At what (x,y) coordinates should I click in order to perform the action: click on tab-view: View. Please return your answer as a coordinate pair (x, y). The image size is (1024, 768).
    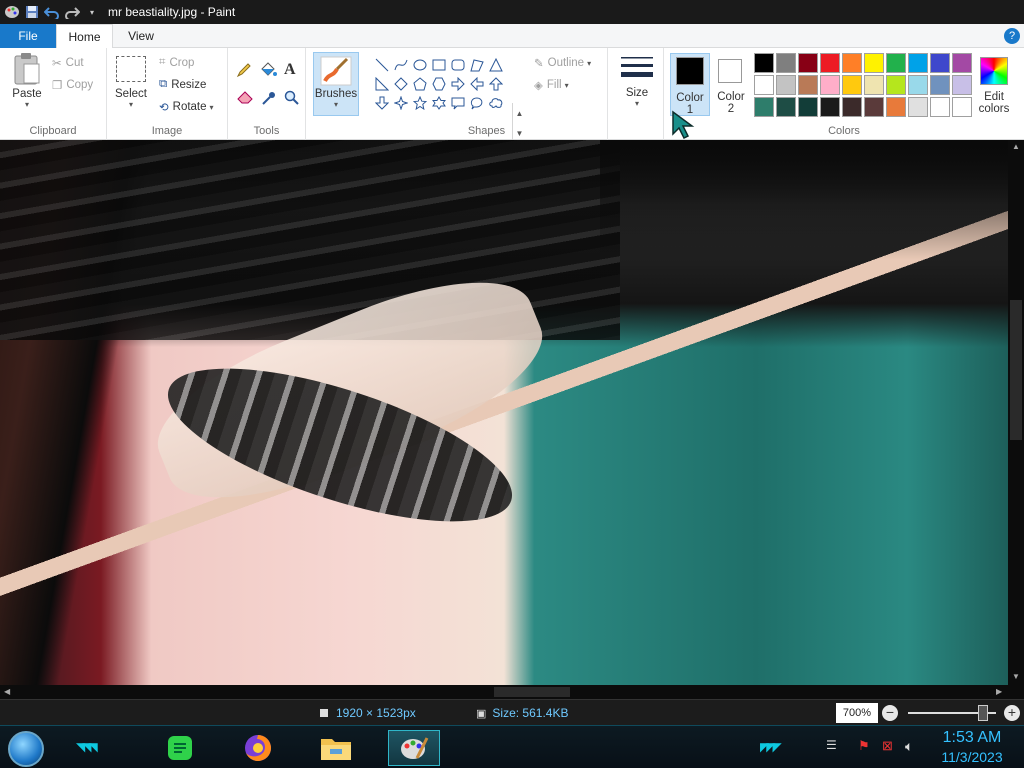
    Looking at the image, I should click on (141, 36).